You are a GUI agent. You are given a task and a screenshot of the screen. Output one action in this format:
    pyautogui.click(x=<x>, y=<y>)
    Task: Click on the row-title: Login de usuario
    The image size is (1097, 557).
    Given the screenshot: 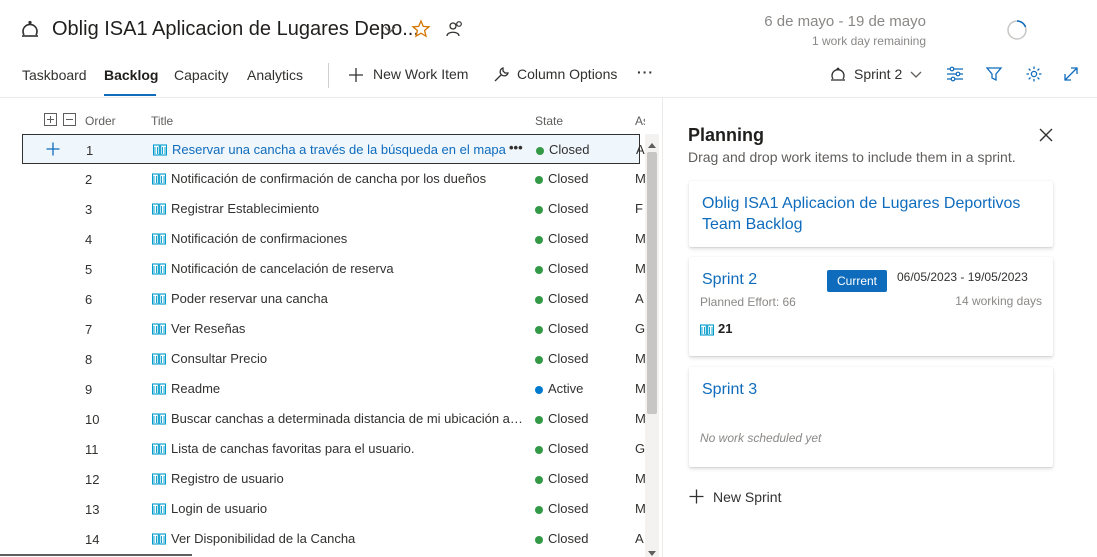 What is the action you would take?
    pyautogui.click(x=347, y=508)
    